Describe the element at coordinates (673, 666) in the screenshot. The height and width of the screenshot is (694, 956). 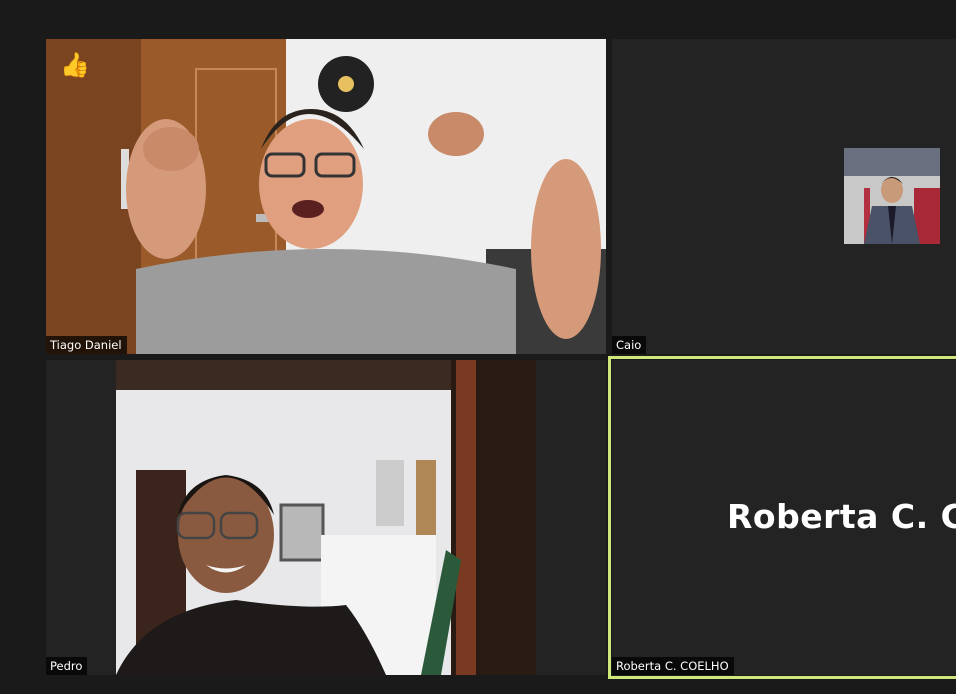
I see `participant-name-label: Roberta C. COELHO` at that location.